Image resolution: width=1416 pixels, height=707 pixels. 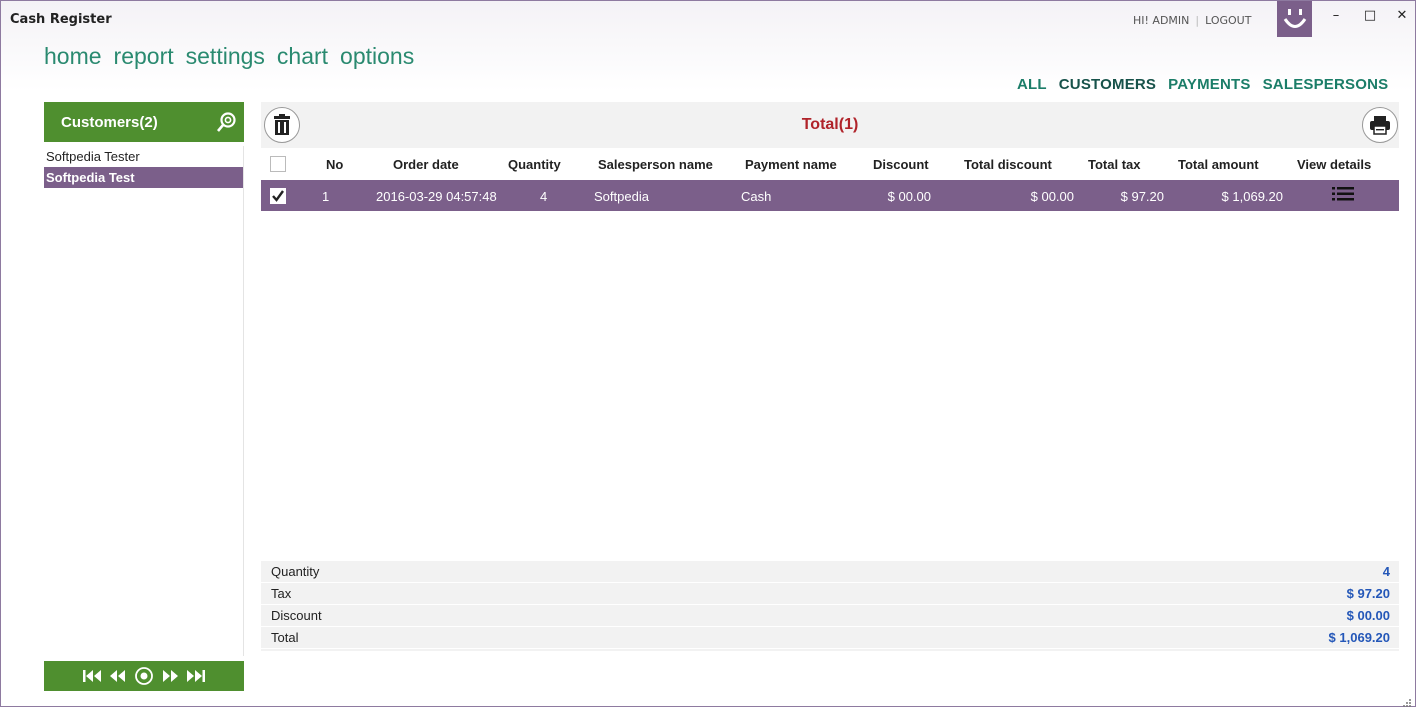 I want to click on column-header: View details, so click(x=1334, y=164).